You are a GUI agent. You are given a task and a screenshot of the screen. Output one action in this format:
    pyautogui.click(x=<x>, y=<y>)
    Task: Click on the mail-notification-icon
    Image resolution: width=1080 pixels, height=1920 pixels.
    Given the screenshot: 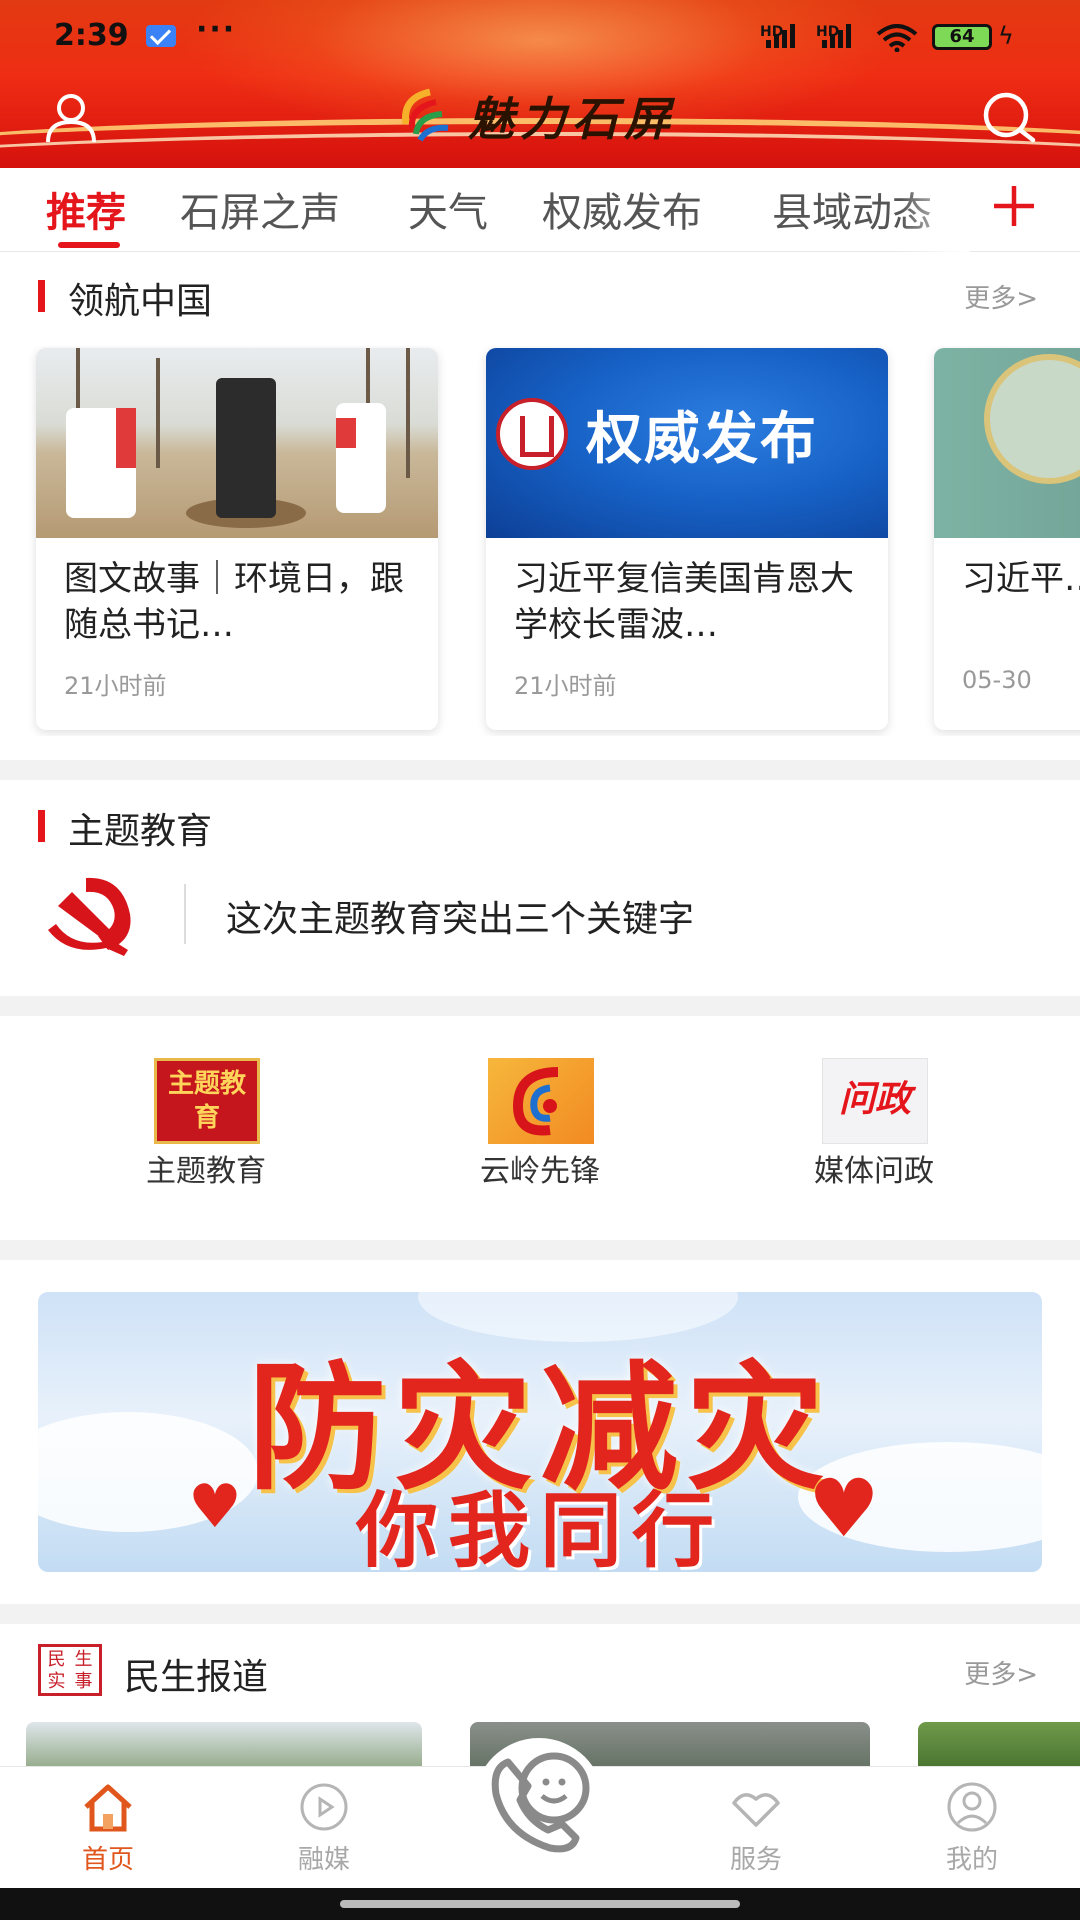 What is the action you would take?
    pyautogui.click(x=161, y=36)
    